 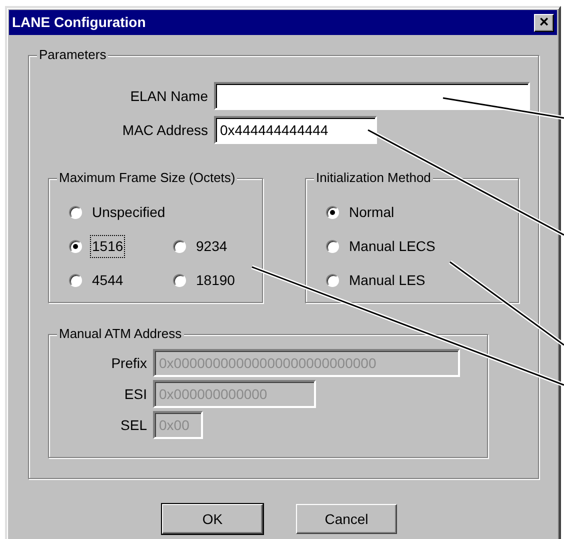 I want to click on option-label: 9234, so click(x=211, y=246).